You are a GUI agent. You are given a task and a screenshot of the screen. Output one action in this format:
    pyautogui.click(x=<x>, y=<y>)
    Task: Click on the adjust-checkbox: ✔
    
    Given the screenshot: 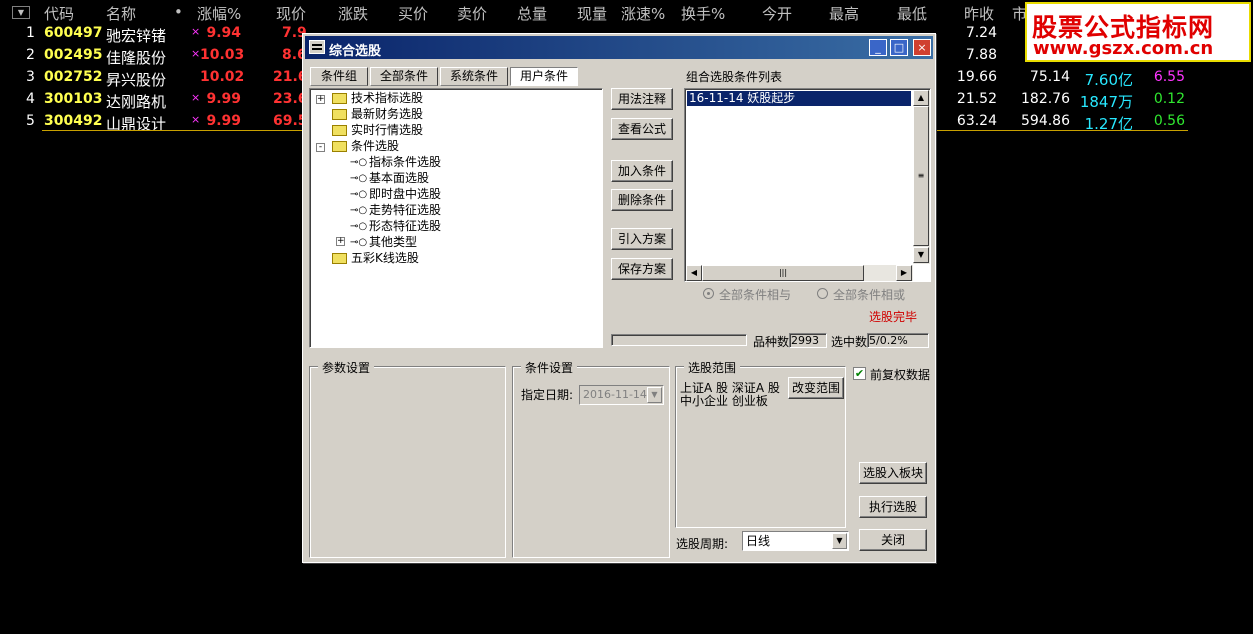 What is the action you would take?
    pyautogui.click(x=859, y=373)
    